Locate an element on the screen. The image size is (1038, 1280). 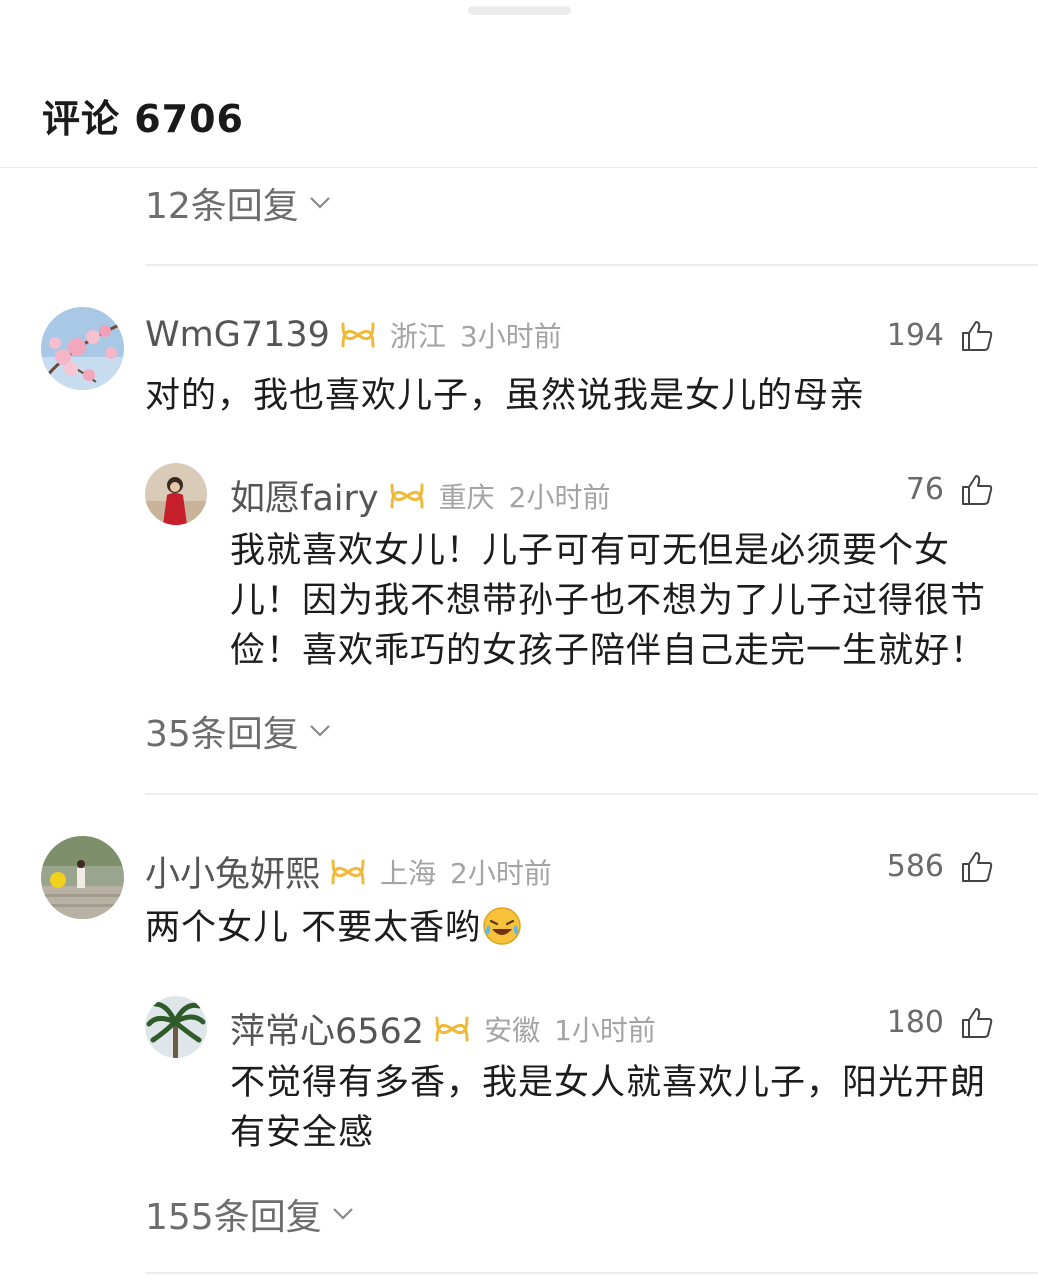
like-count: 586 is located at coordinates (915, 866).